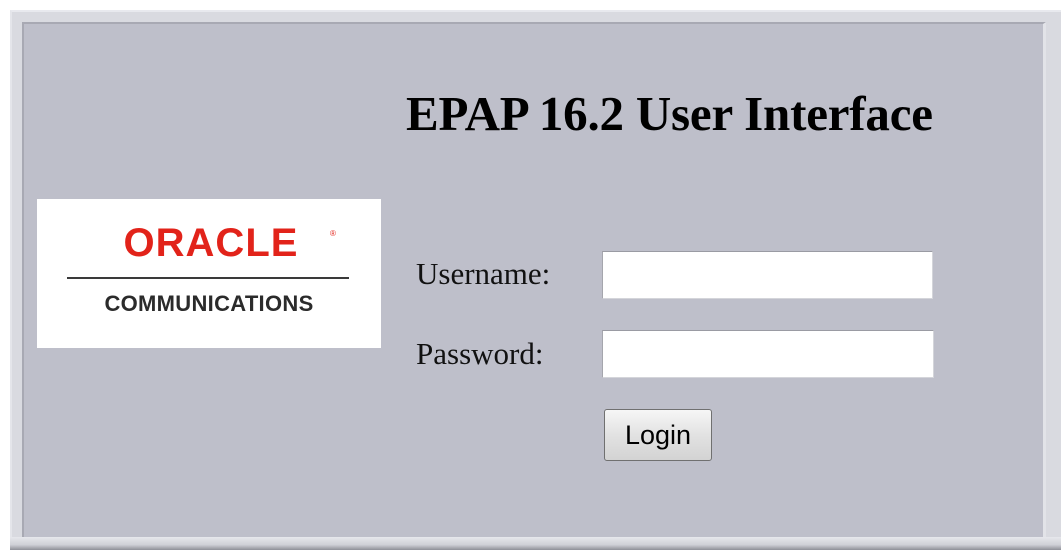 Image resolution: width=1061 pixels, height=550 pixels. I want to click on password-input, so click(768, 354).